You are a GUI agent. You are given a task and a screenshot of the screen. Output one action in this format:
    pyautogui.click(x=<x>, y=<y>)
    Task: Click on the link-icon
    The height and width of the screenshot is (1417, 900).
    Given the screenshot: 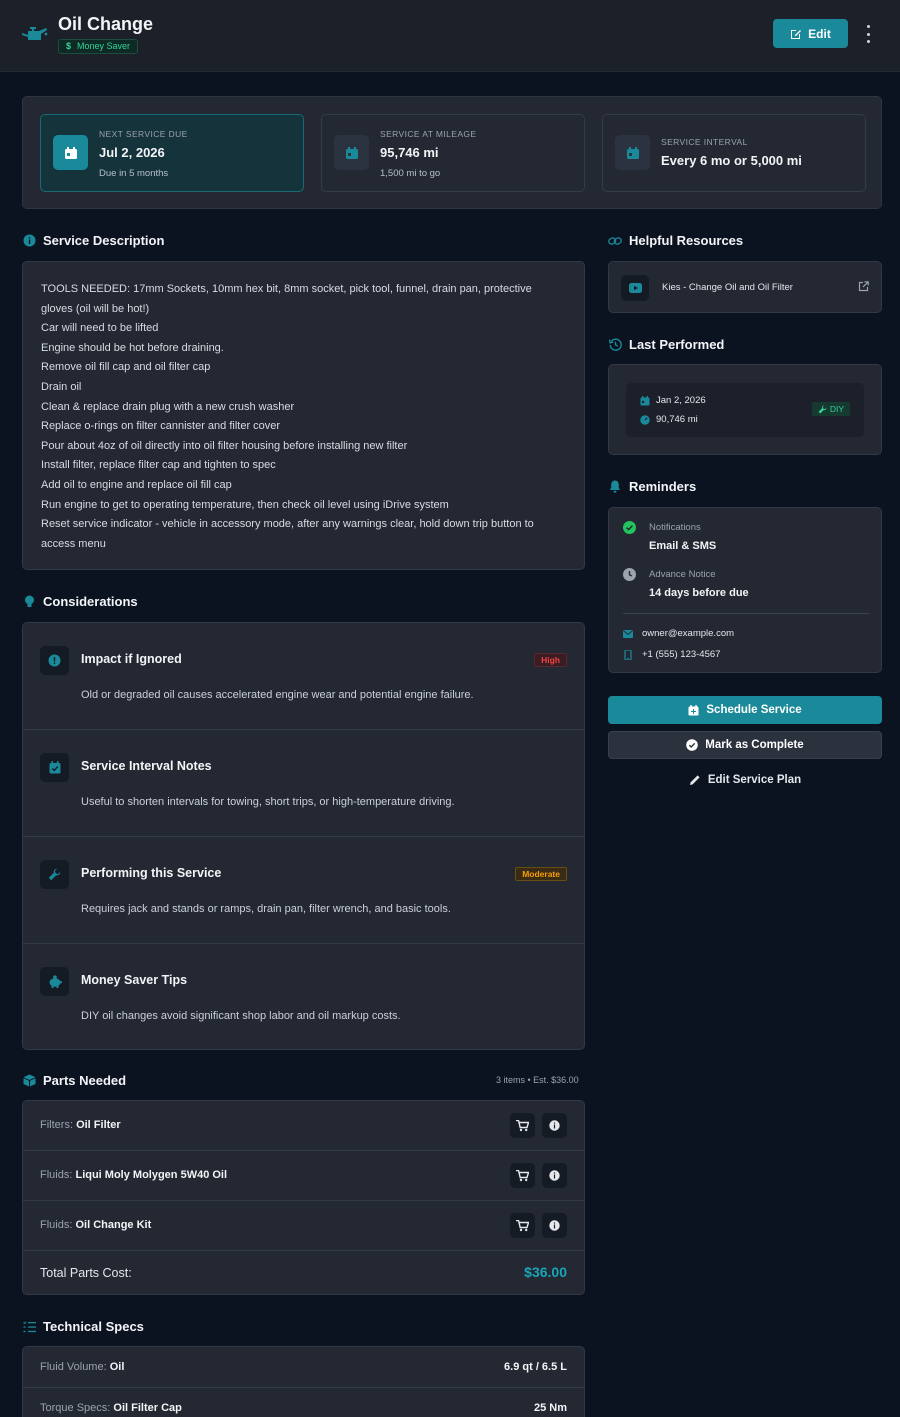 What is the action you would take?
    pyautogui.click(x=615, y=241)
    